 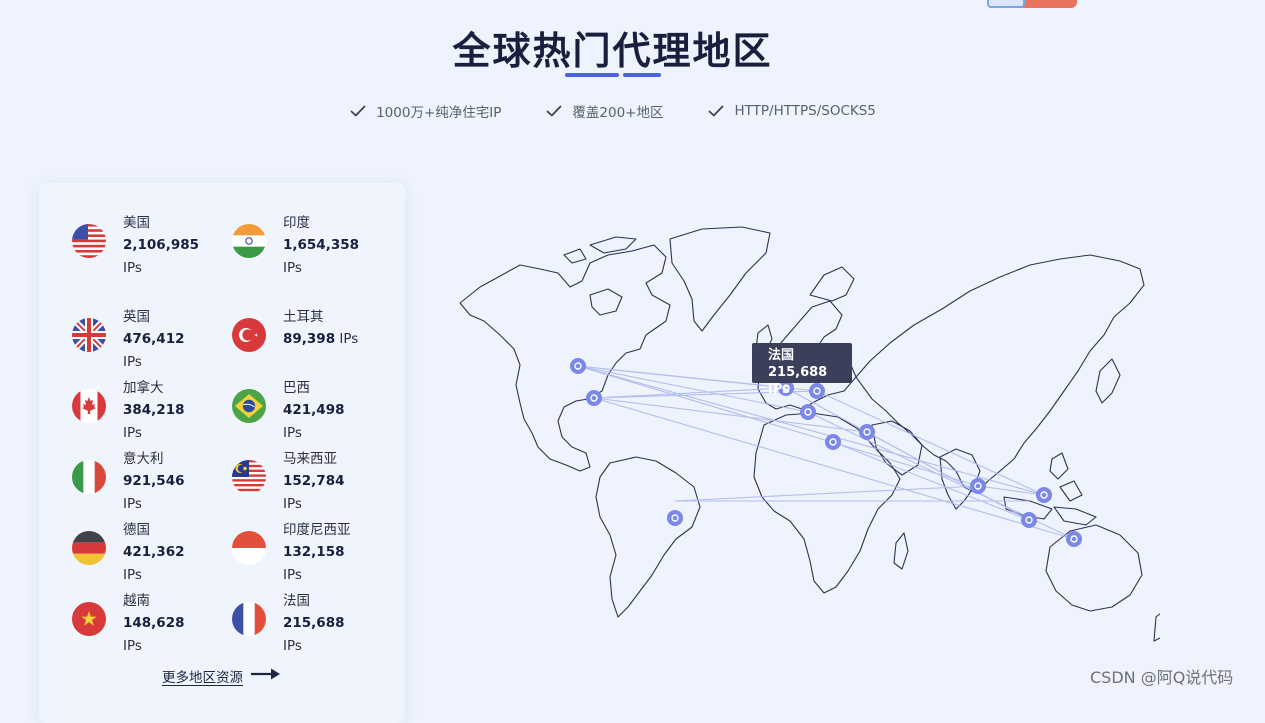 I want to click on tooltip-count: 215,688 IPs, so click(x=798, y=381).